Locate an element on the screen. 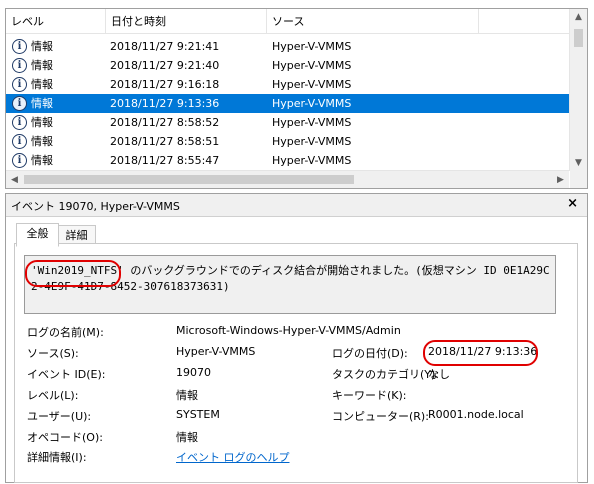  source-value: Hyper-V-VMMS is located at coordinates (216, 351).